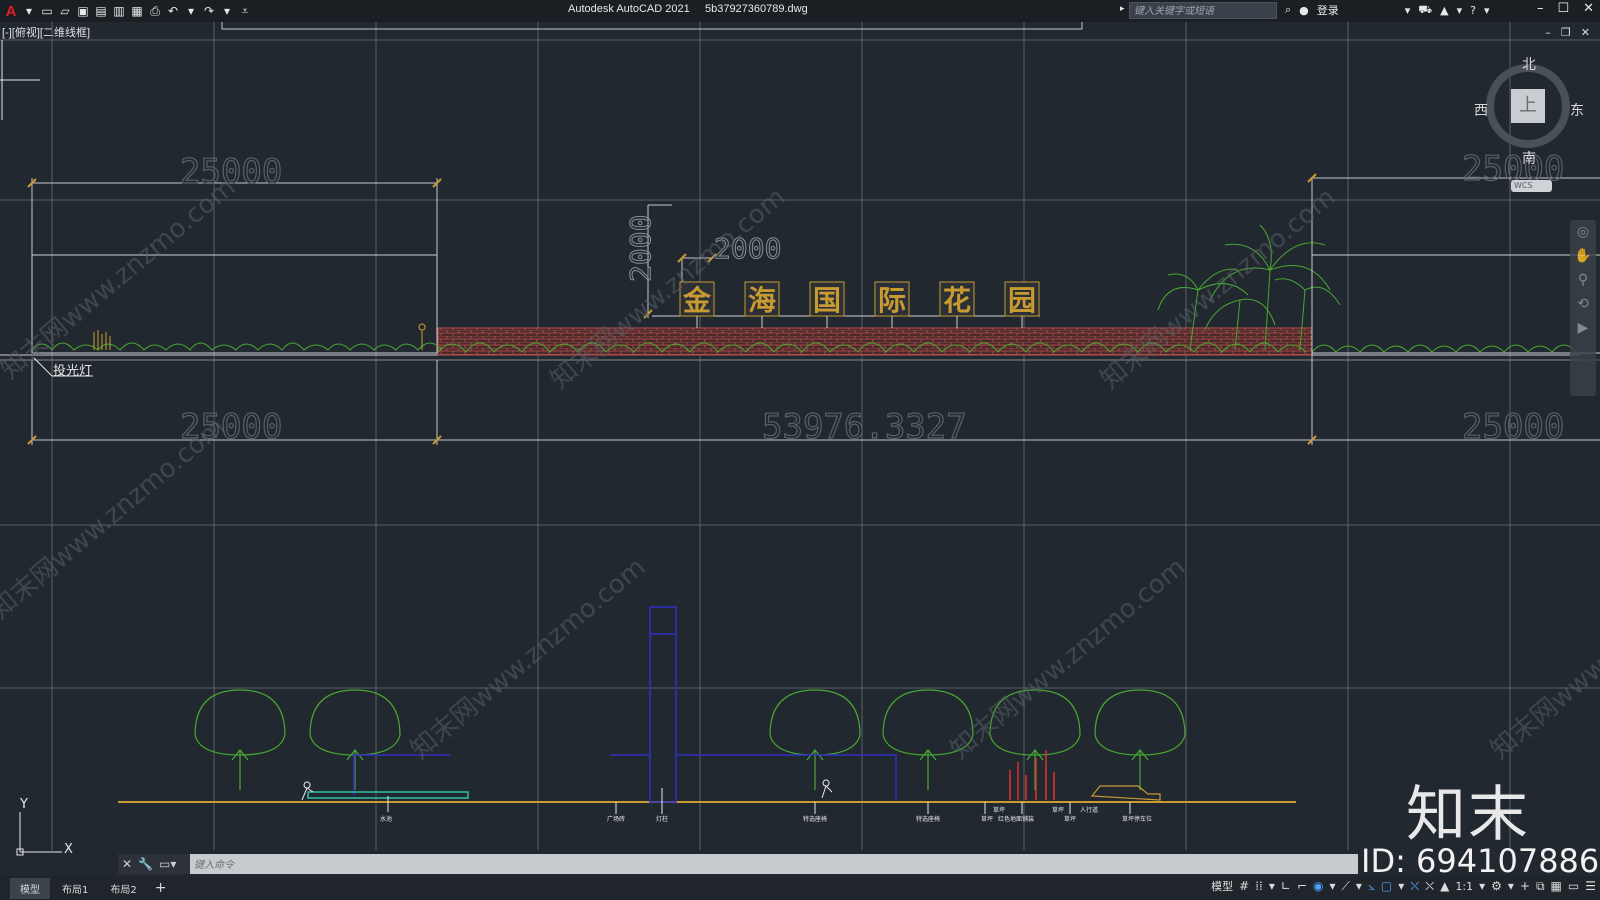 This screenshot has width=1600, height=900. Describe the element at coordinates (145, 864) in the screenshot. I see `customize-icon: 🔧` at that location.